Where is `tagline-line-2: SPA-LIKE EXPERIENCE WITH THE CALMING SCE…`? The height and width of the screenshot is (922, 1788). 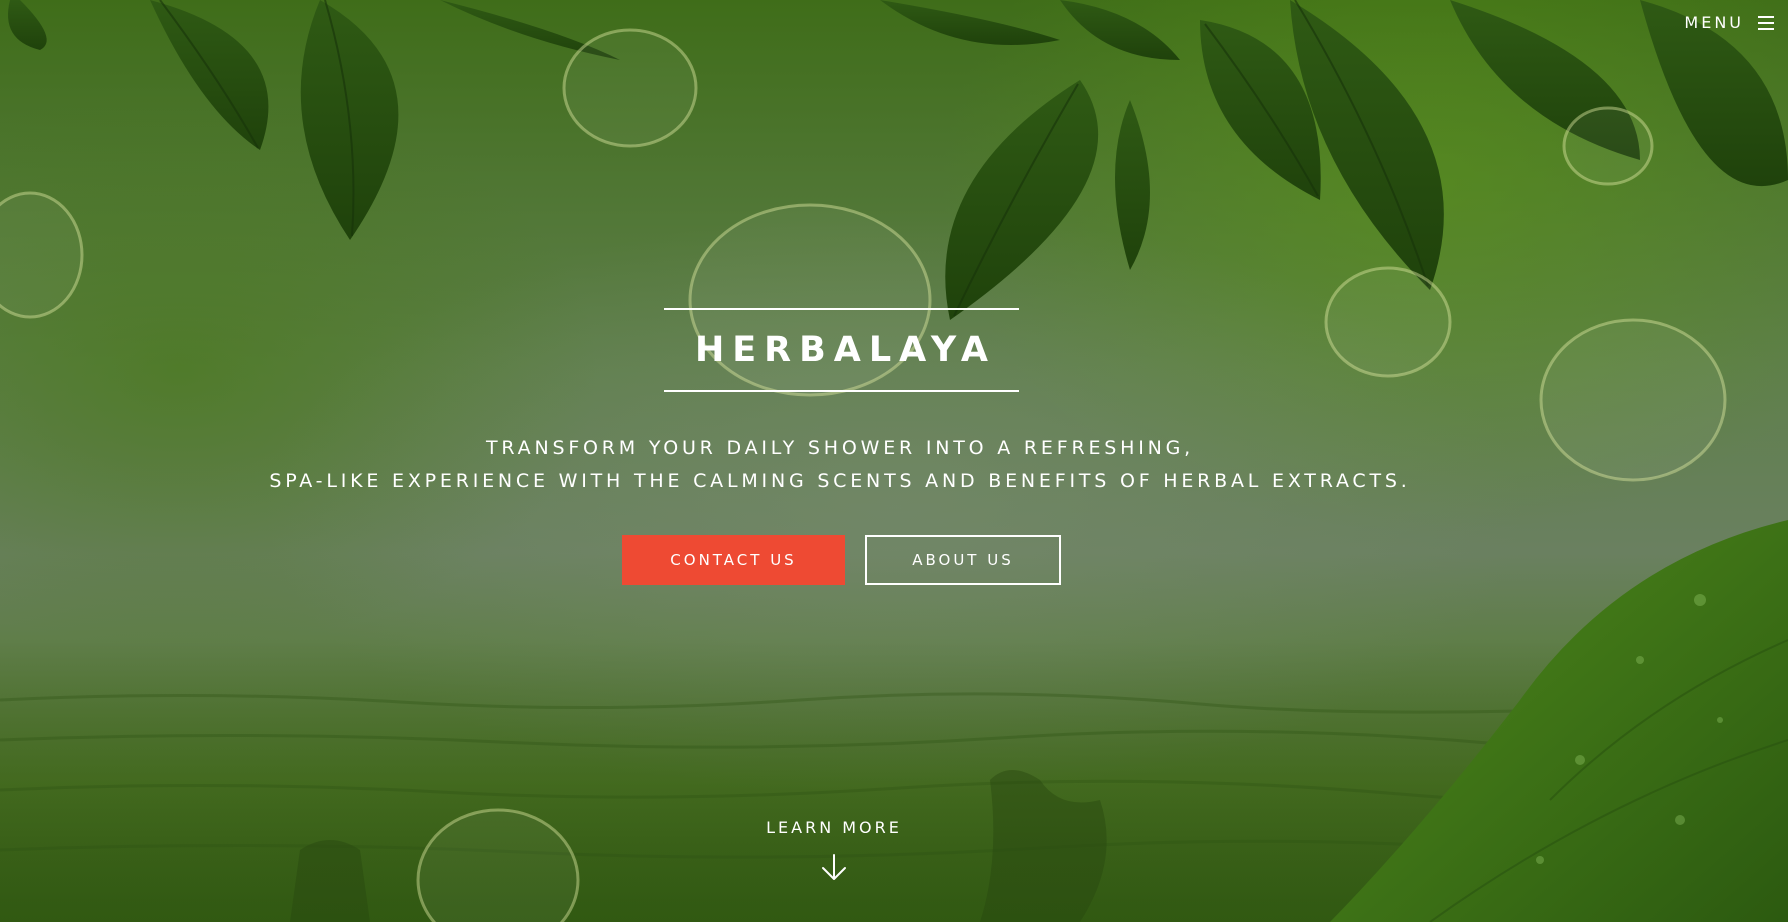 tagline-line-2: SPA-LIKE EXPERIENCE WITH THE CALMING SCE… is located at coordinates (840, 481).